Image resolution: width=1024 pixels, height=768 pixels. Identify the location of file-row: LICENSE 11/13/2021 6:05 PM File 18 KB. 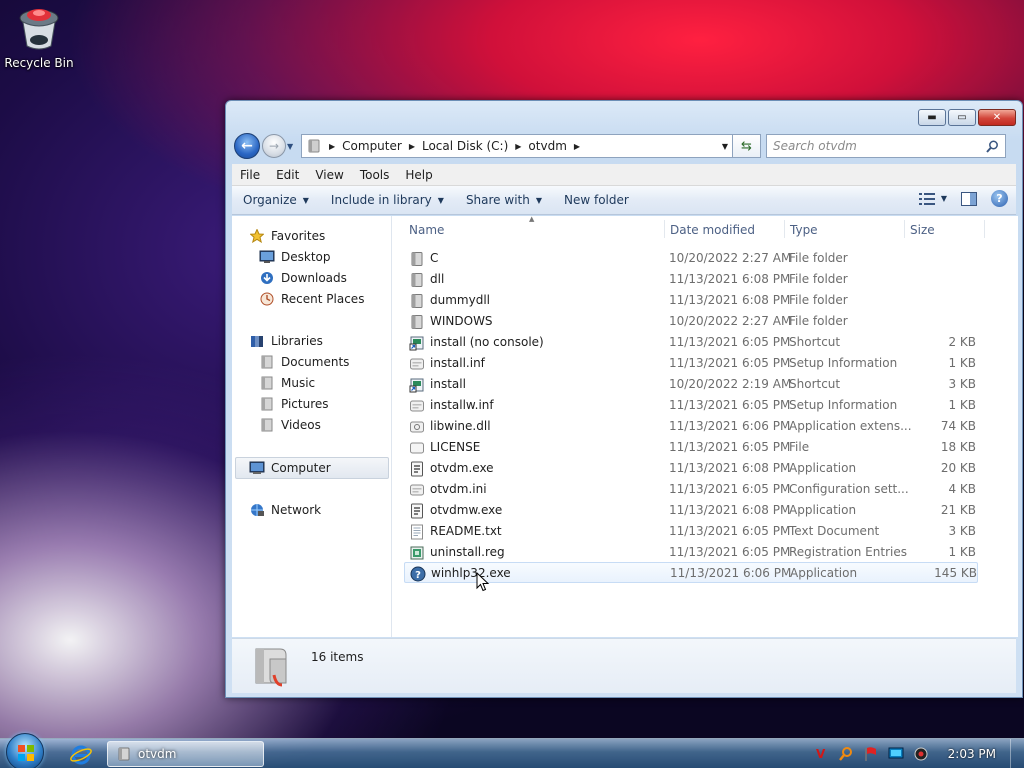
(691, 447).